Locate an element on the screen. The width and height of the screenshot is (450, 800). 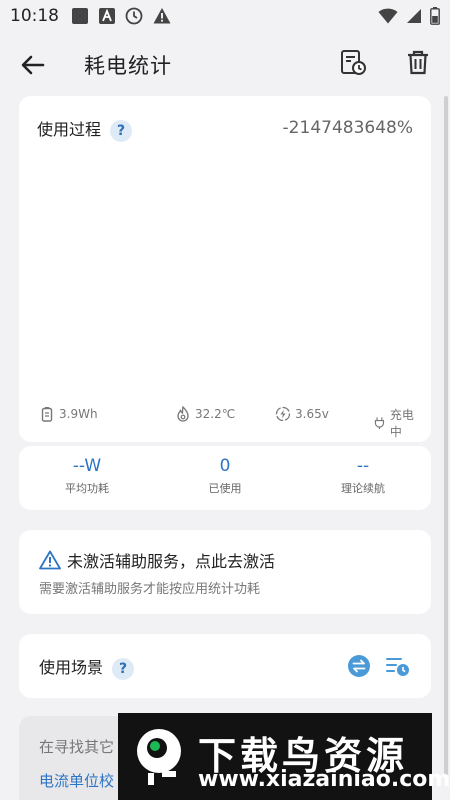
app-bar: 耗电统计 is located at coordinates (225, 64).